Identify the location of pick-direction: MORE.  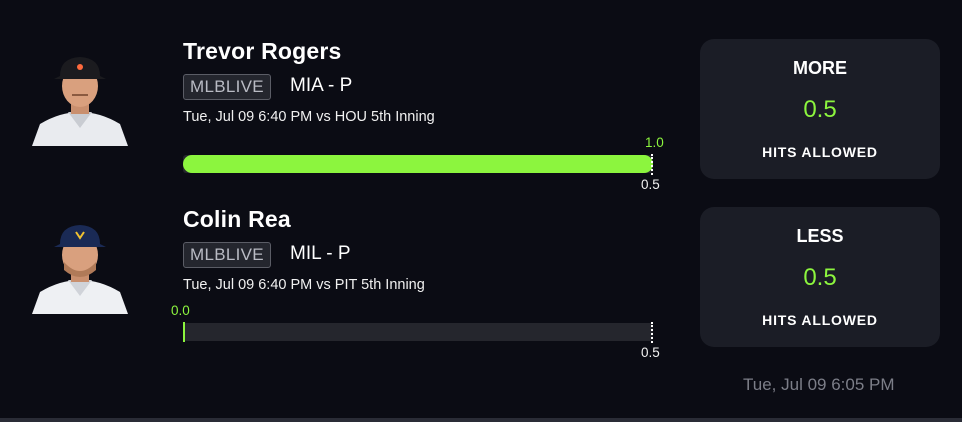
(820, 68).